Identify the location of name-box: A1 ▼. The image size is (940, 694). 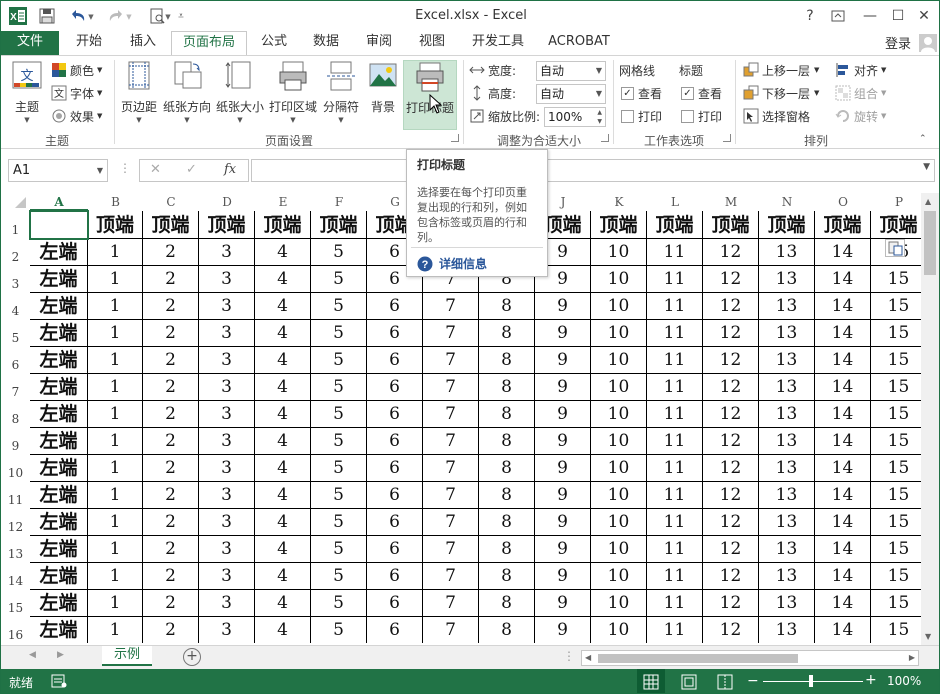
(58, 170).